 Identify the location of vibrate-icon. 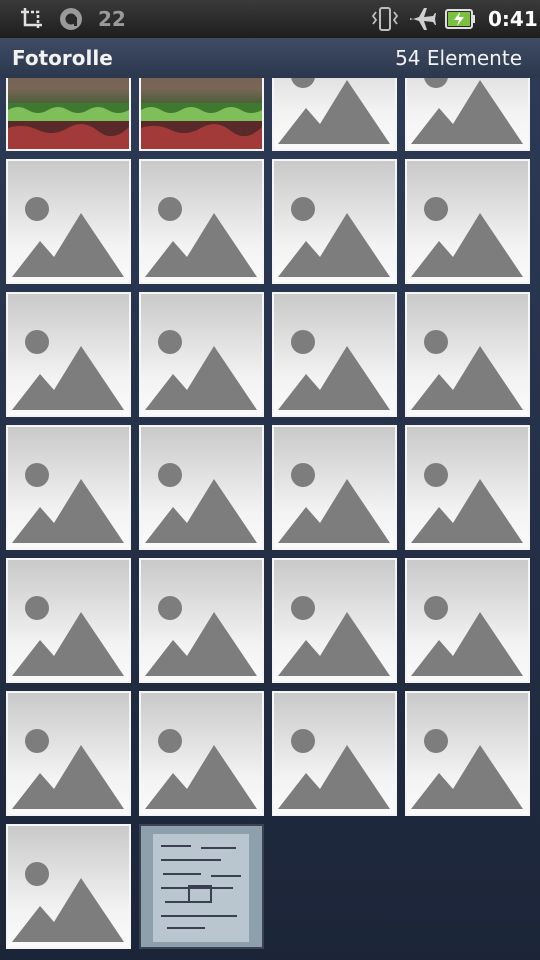
(385, 19).